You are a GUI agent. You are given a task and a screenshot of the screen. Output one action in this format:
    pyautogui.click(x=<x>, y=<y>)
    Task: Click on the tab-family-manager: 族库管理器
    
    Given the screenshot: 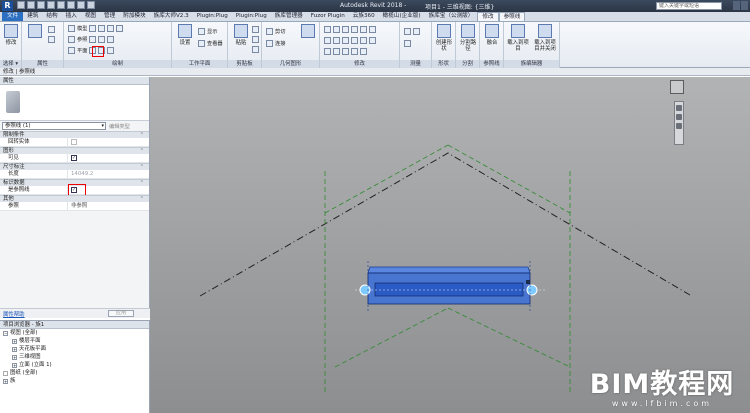 What is the action you would take?
    pyautogui.click(x=289, y=16)
    